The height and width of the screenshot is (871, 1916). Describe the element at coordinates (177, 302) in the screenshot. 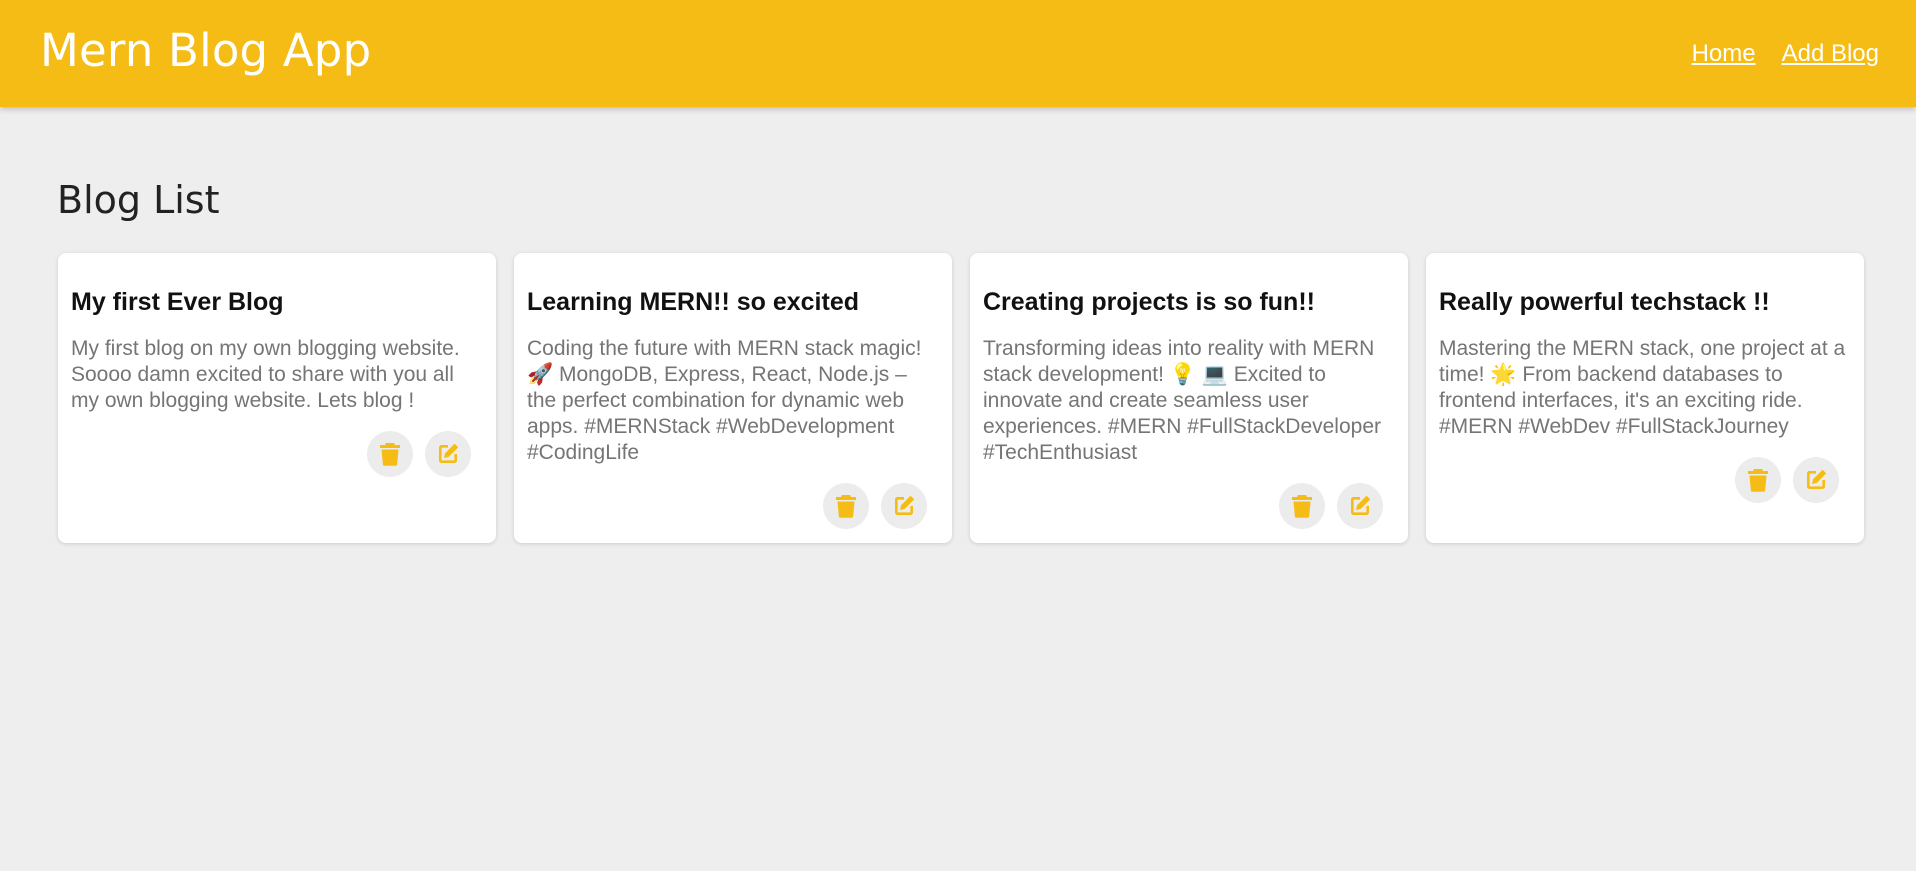

I see `blog-card-title: My first Ever Blog` at that location.